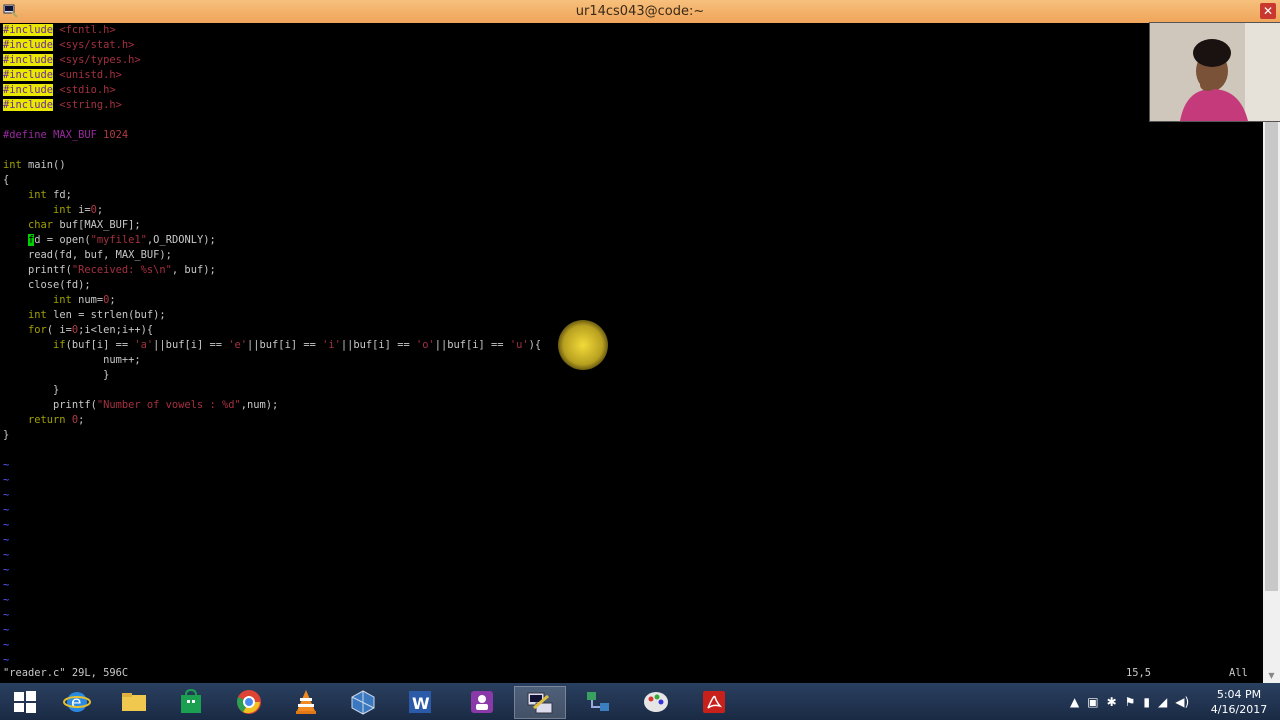  I want to click on mouse-pointer-highlight, so click(583, 345).